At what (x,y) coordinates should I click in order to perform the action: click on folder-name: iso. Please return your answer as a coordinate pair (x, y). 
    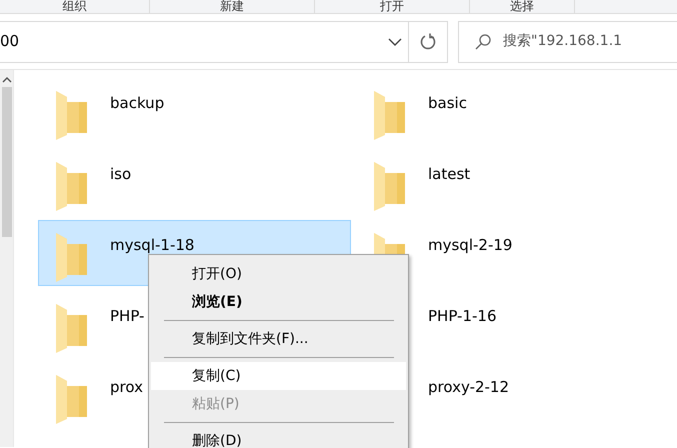
    Looking at the image, I should click on (121, 174).